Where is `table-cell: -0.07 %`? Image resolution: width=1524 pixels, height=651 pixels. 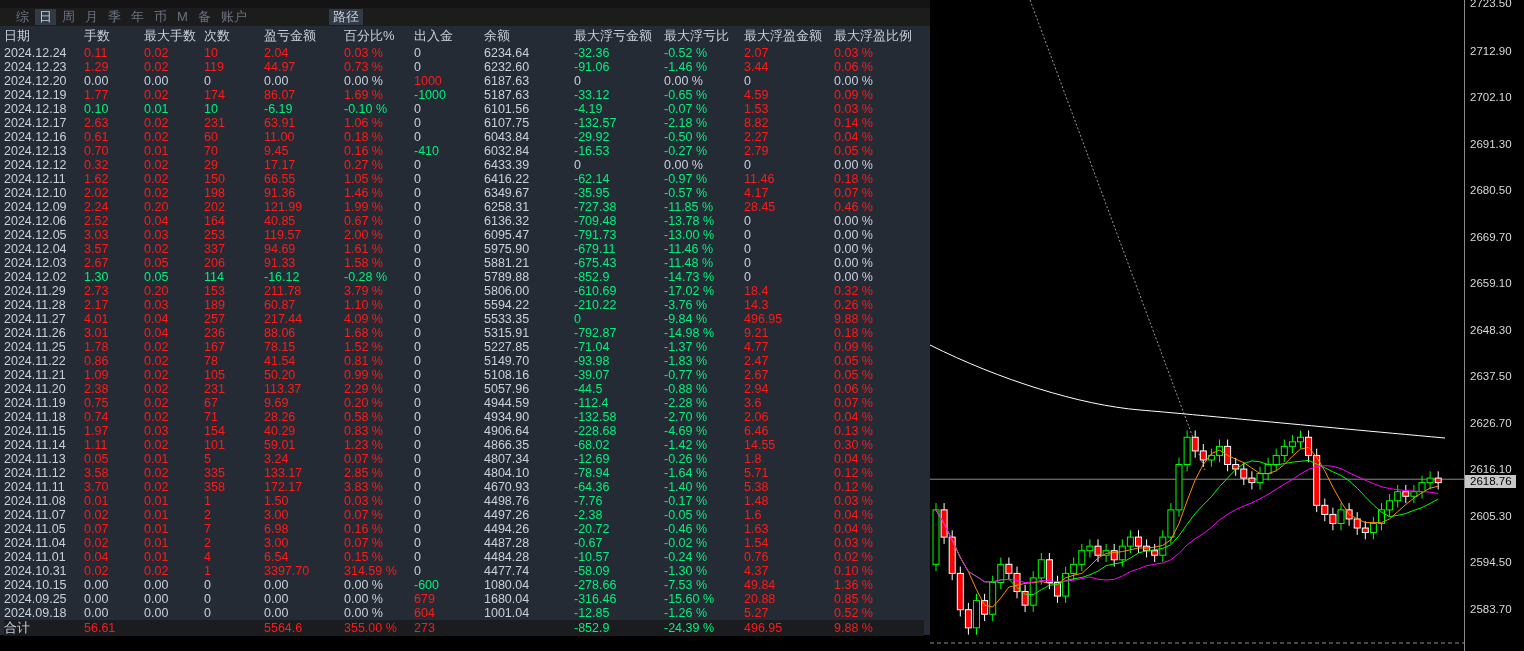 table-cell: -0.07 % is located at coordinates (686, 109).